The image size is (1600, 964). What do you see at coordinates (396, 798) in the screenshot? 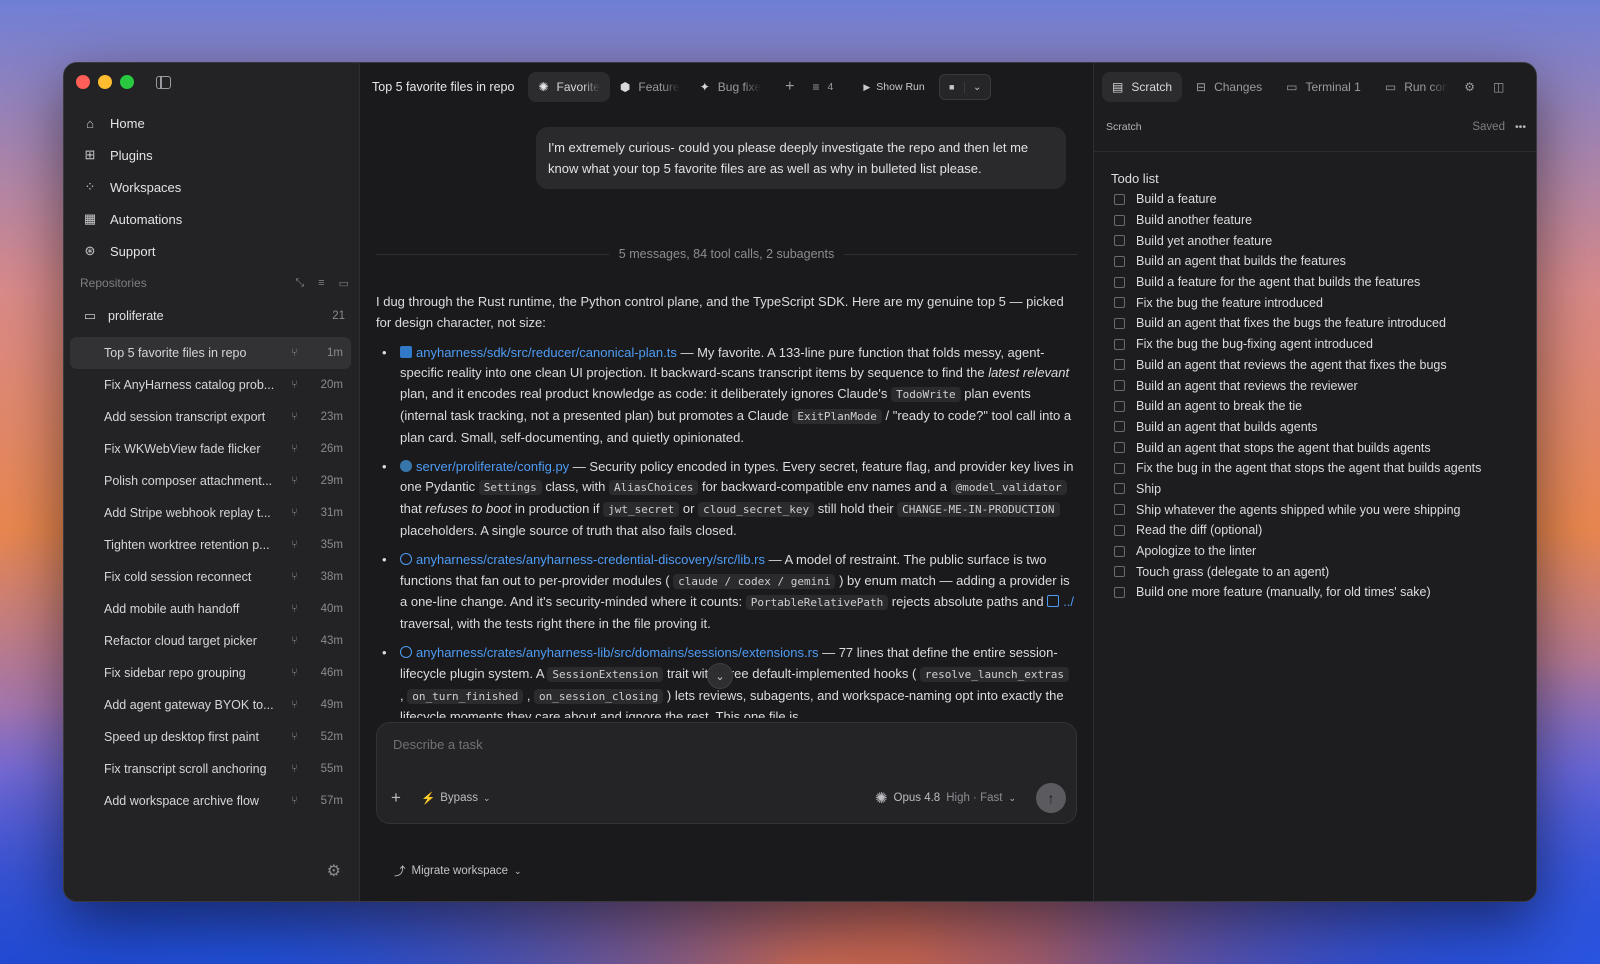
I see `attach-plus-icon: +` at bounding box center [396, 798].